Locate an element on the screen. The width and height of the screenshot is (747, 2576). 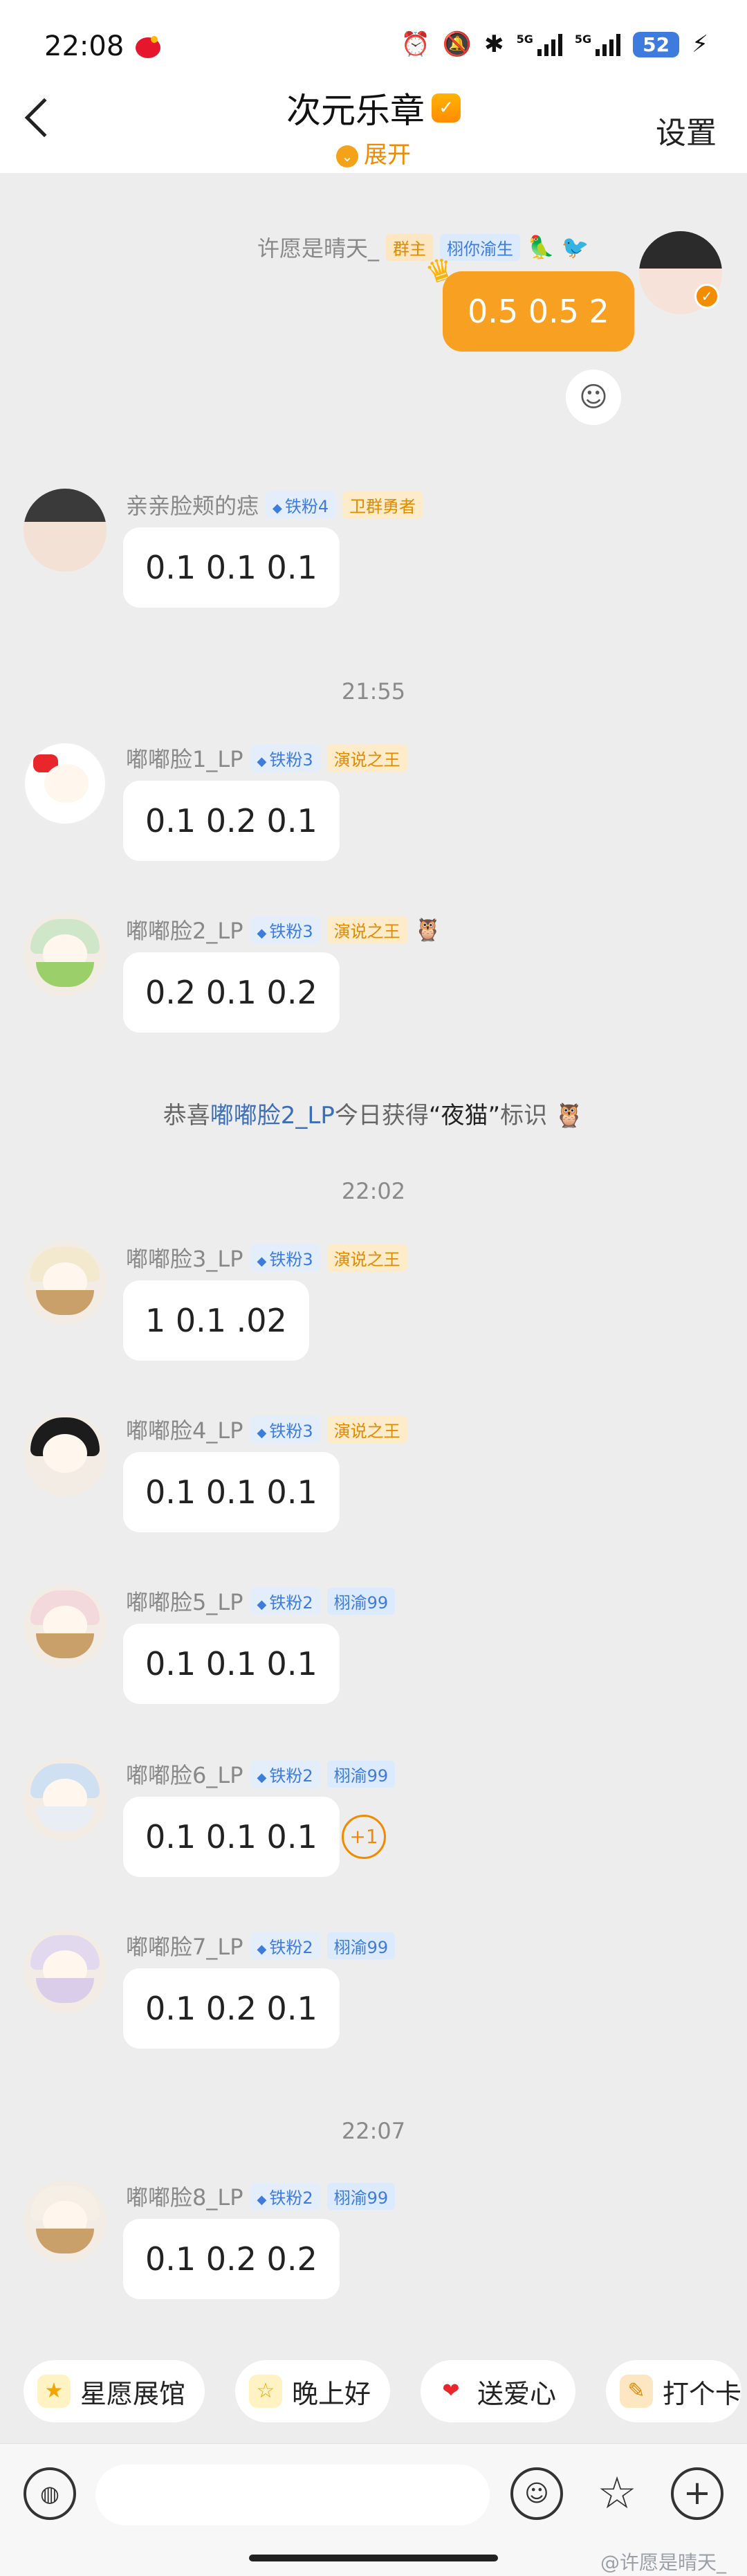
settings-button: 设置 is located at coordinates (686, 130).